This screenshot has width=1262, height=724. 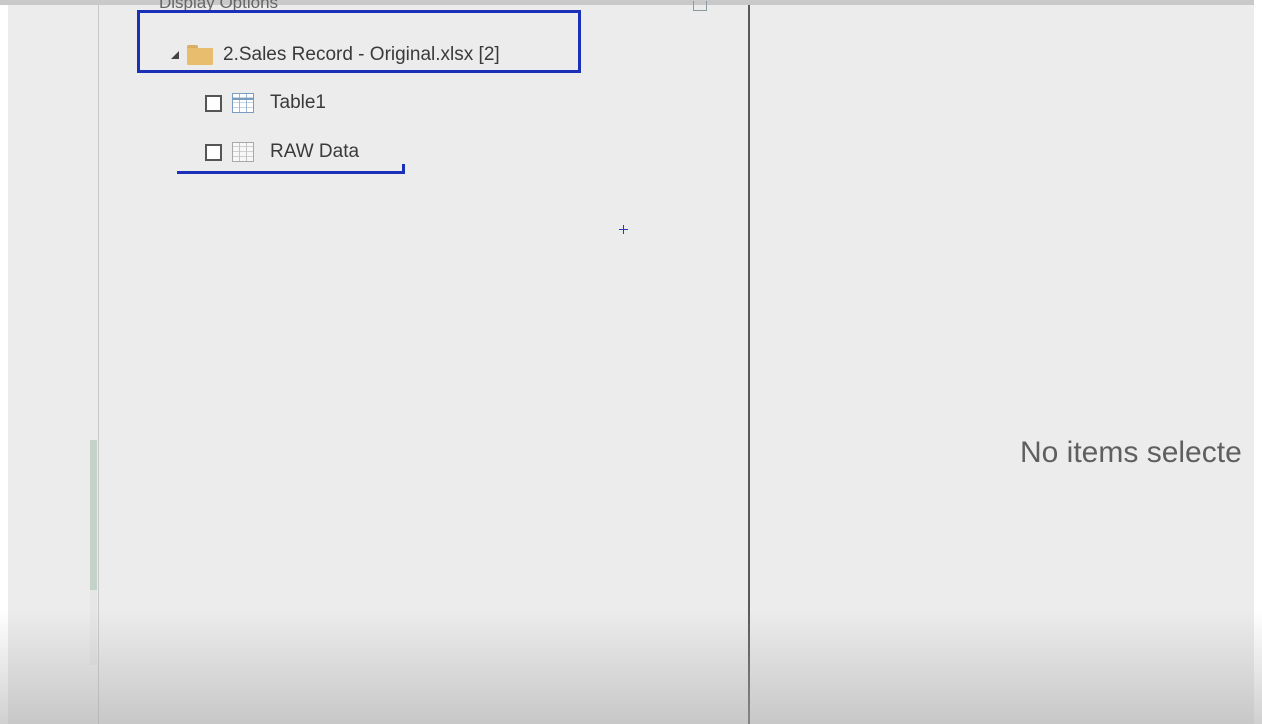 What do you see at coordinates (623, 229) in the screenshot?
I see `cursor-crosshair-icon` at bounding box center [623, 229].